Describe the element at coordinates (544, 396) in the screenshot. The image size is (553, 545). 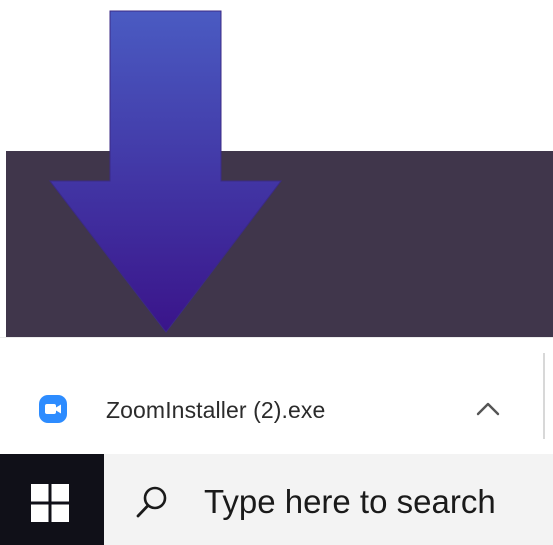
I see `download-bar-separator` at that location.